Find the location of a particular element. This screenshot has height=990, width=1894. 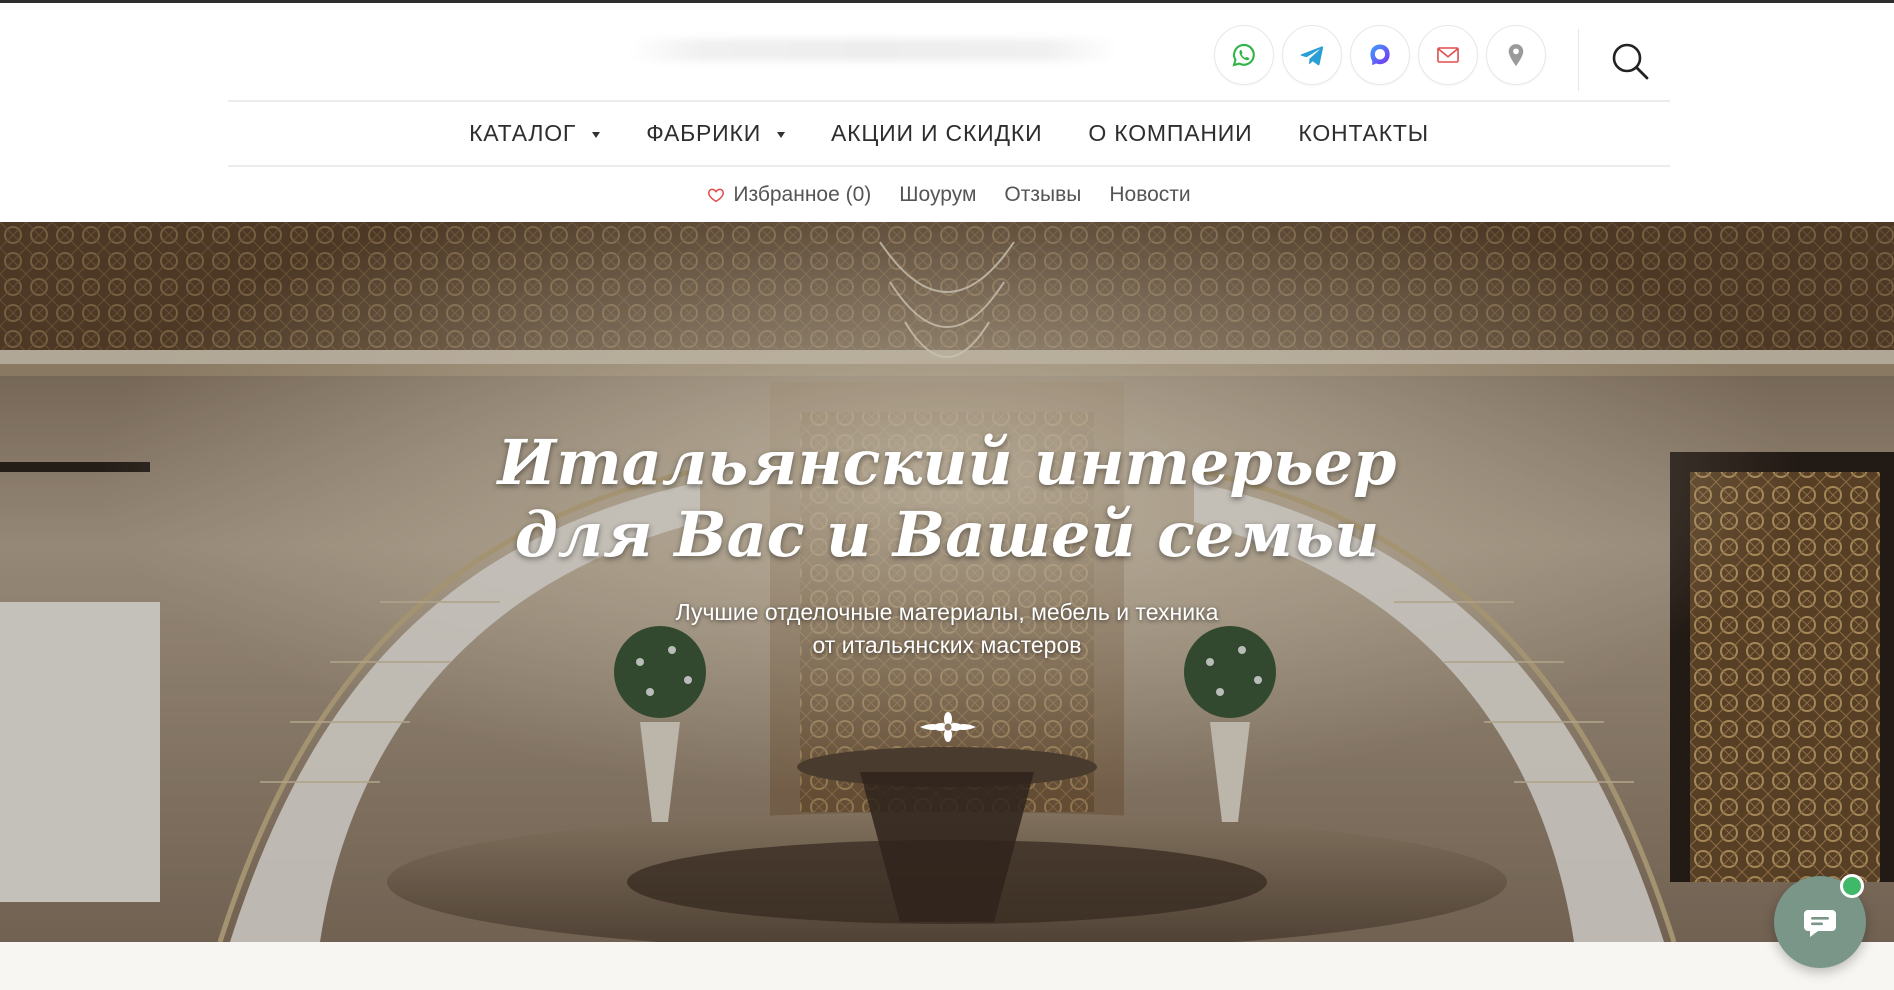

mail-link is located at coordinates (1448, 55).